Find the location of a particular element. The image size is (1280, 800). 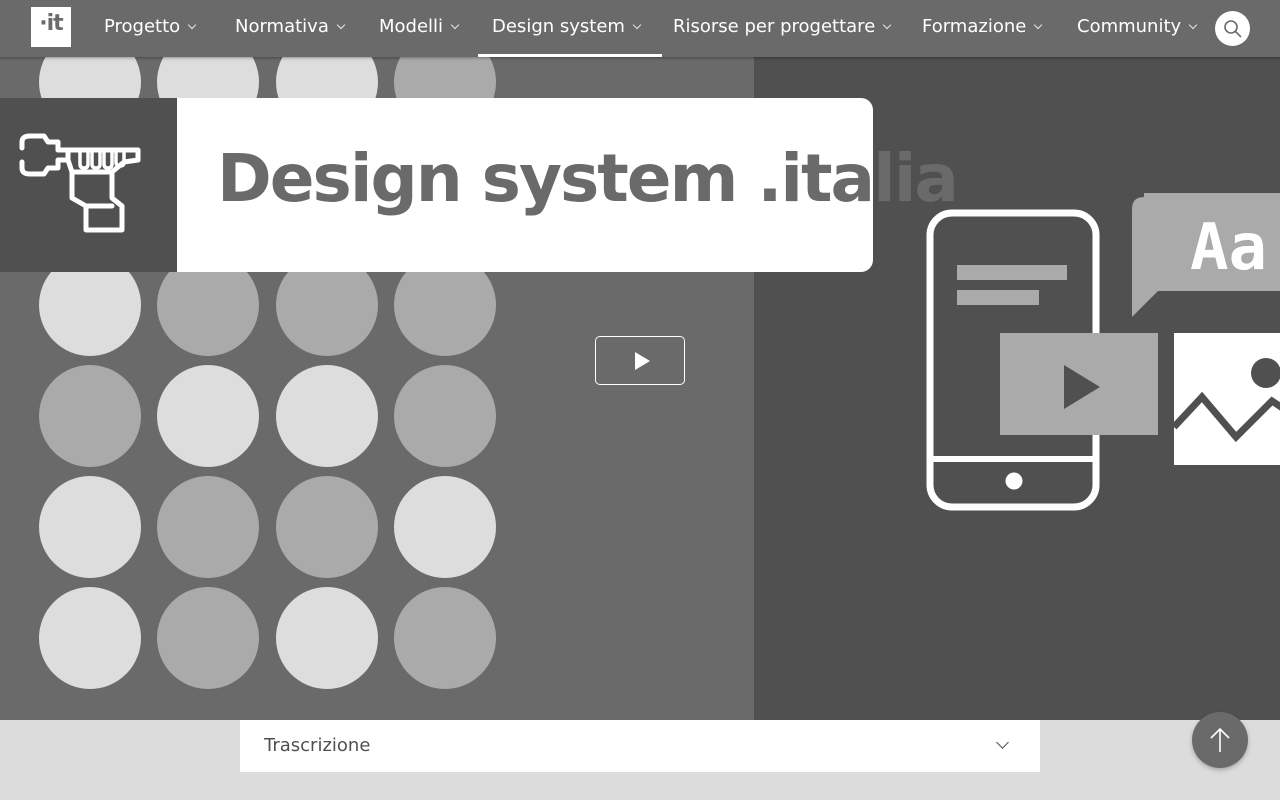

nav-item-community: Community is located at coordinates (1137, 28).